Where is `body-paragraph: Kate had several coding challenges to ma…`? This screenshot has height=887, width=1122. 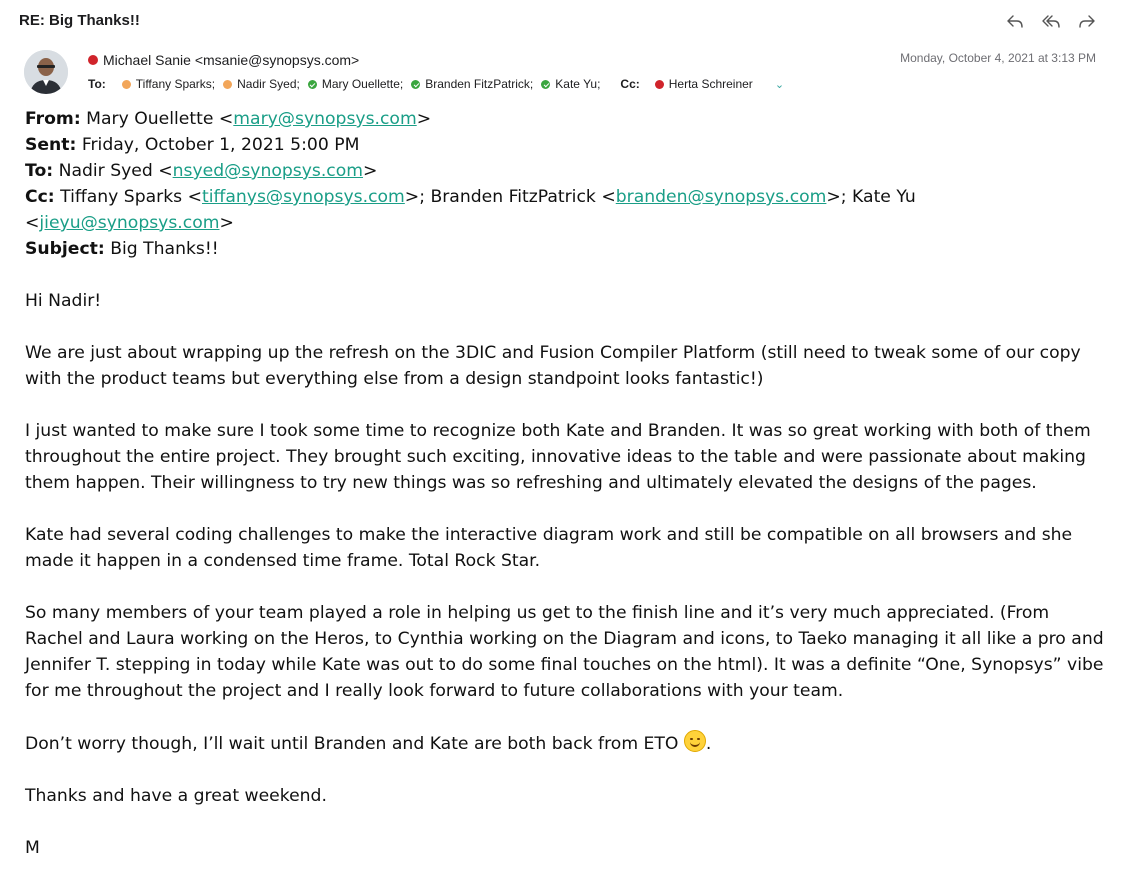 body-paragraph: Kate had several coding challenges to ma… is located at coordinates (549, 548).